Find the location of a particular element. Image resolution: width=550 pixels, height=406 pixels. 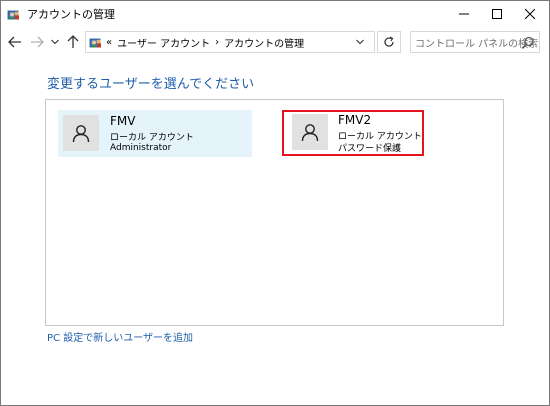

arrow-left-icon is located at coordinates (14, 42).